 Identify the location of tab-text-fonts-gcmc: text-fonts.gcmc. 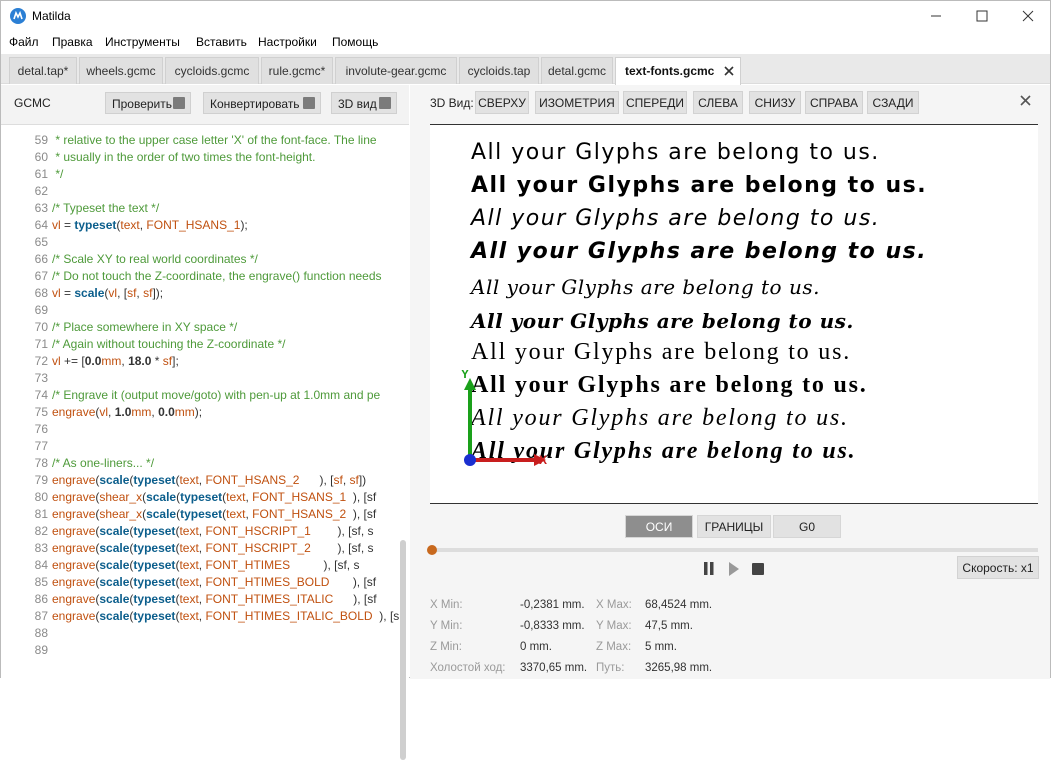
(678, 71).